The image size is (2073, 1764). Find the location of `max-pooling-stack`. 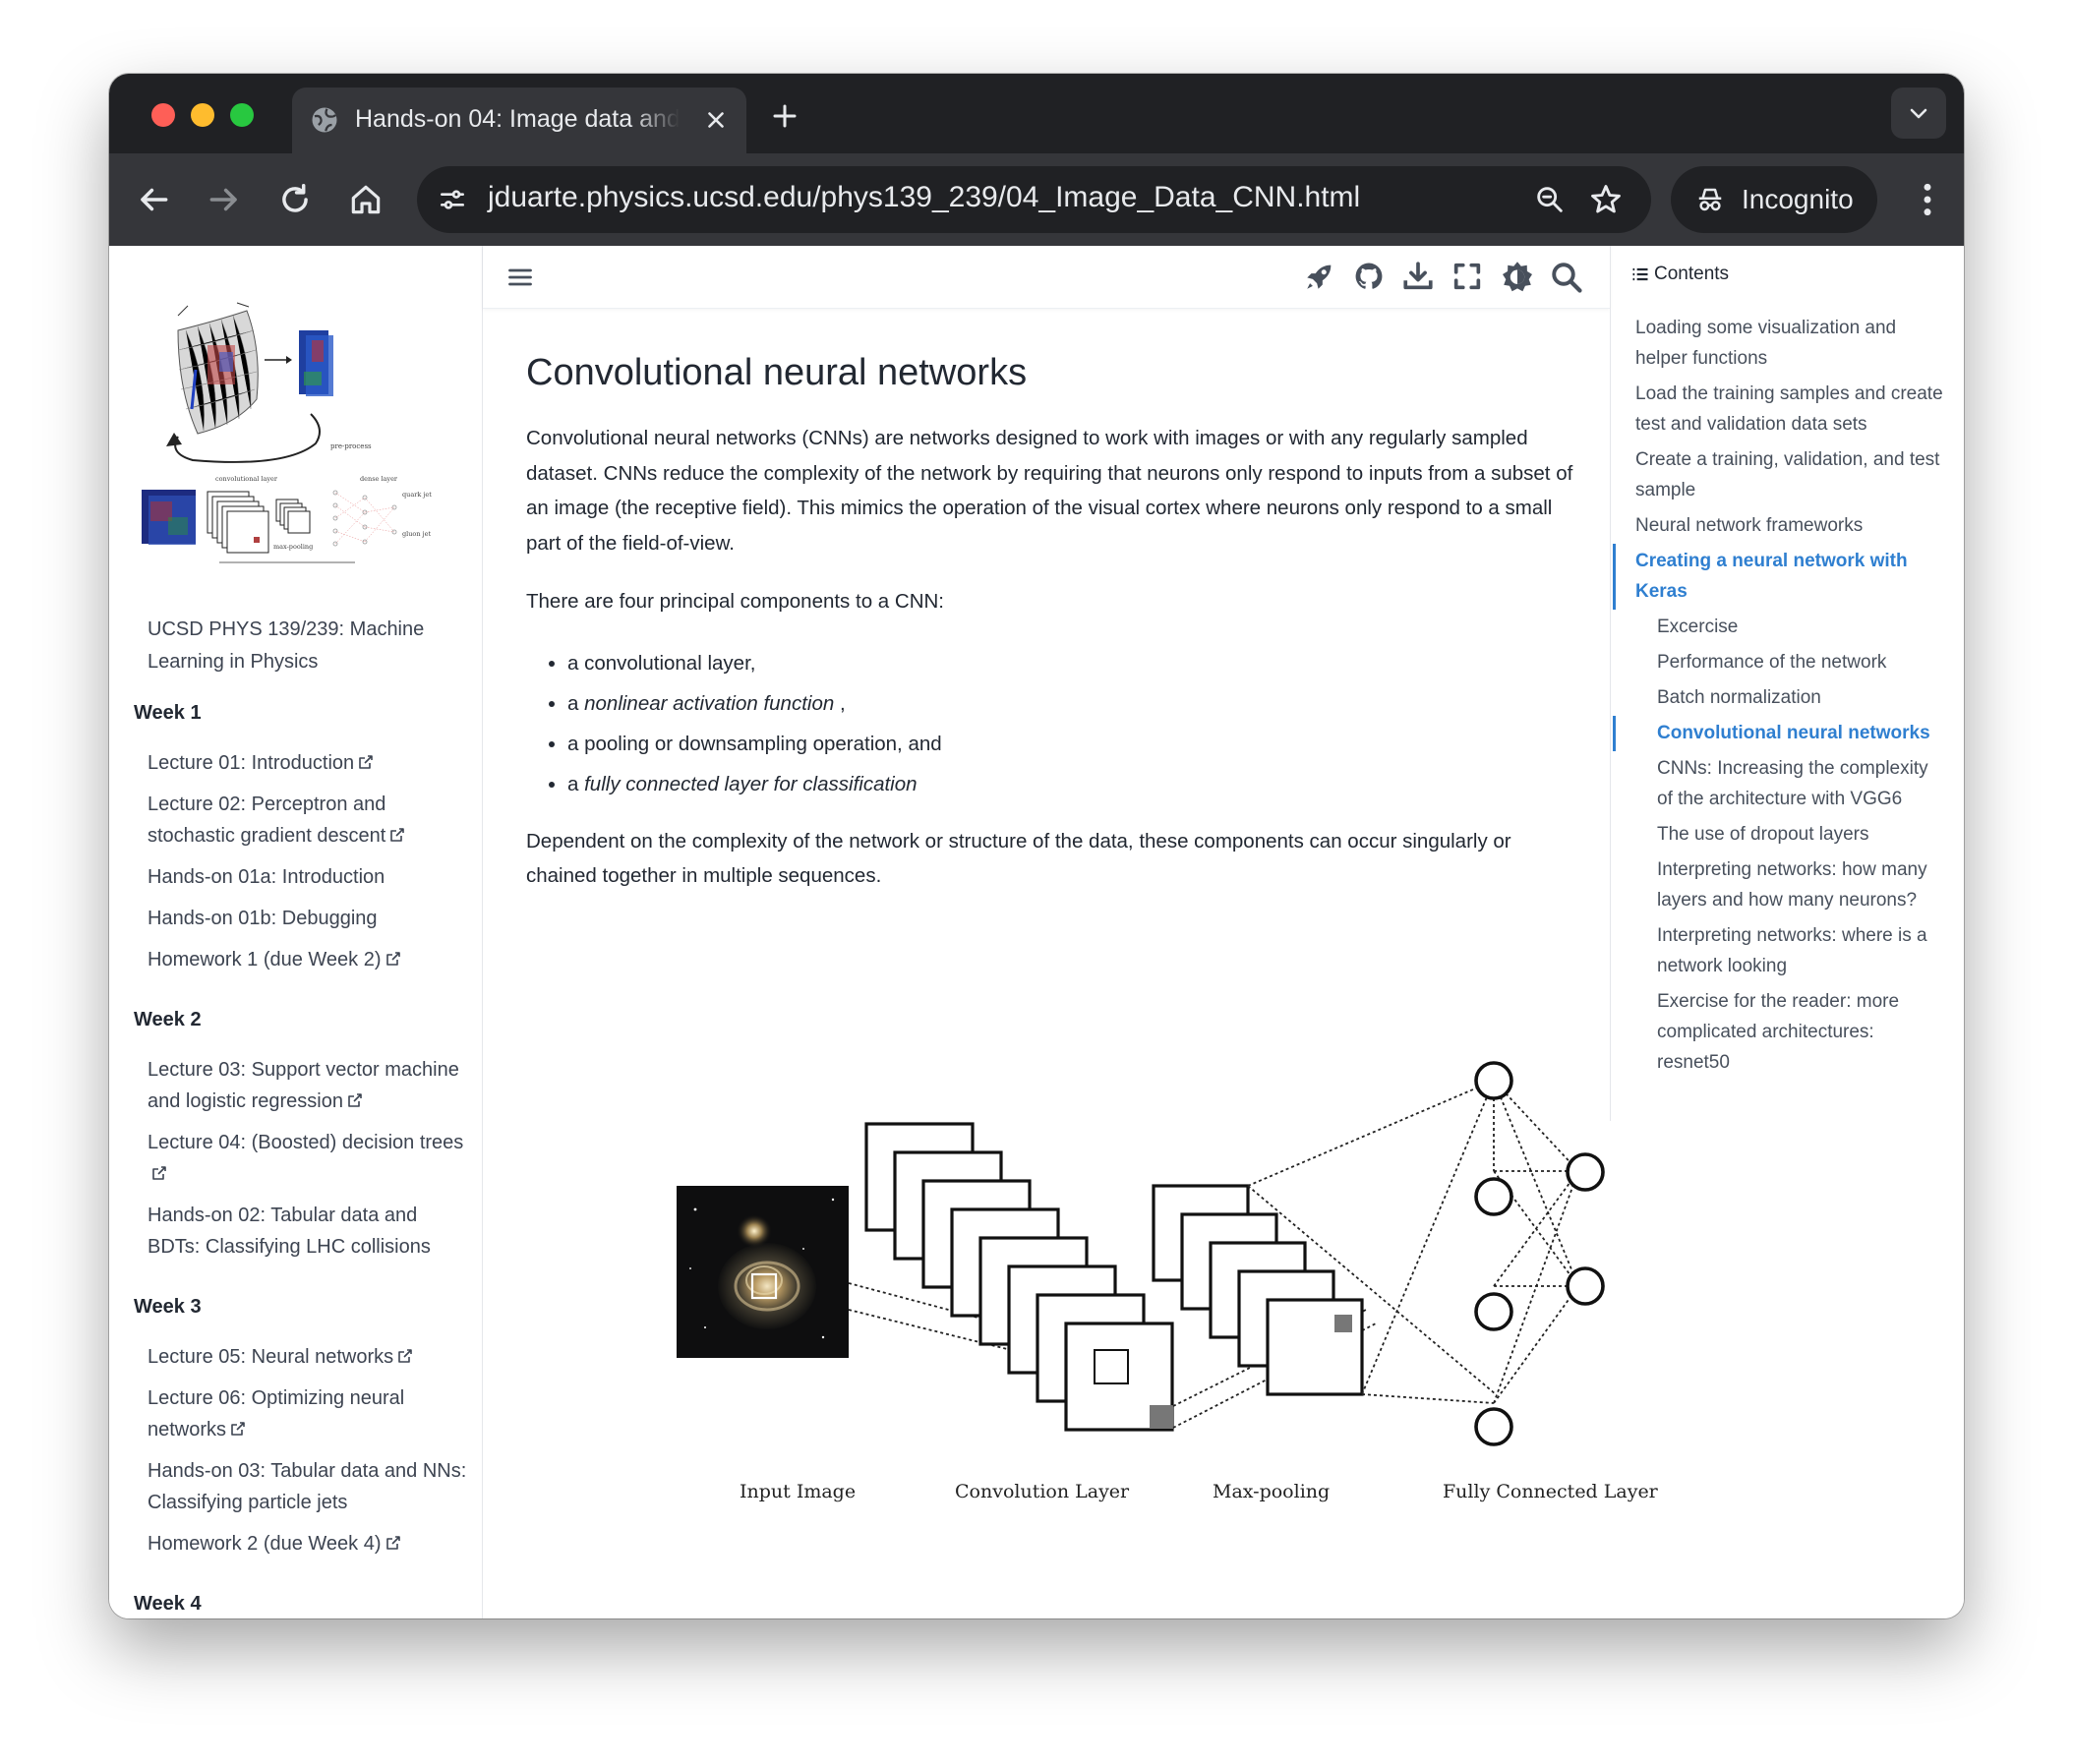

max-pooling-stack is located at coordinates (1258, 1290).